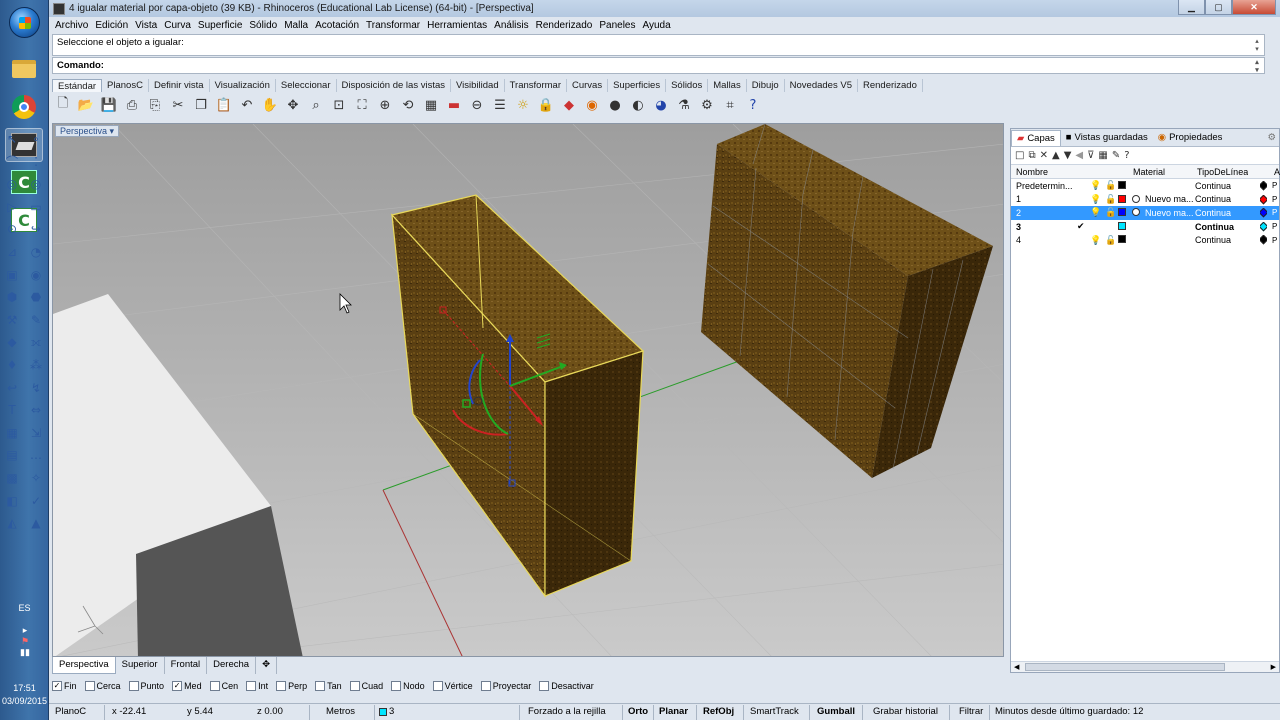 Image resolution: width=1280 pixels, height=720 pixels. What do you see at coordinates (1019, 155) in the screenshot?
I see `new-layer-icon: □` at bounding box center [1019, 155].